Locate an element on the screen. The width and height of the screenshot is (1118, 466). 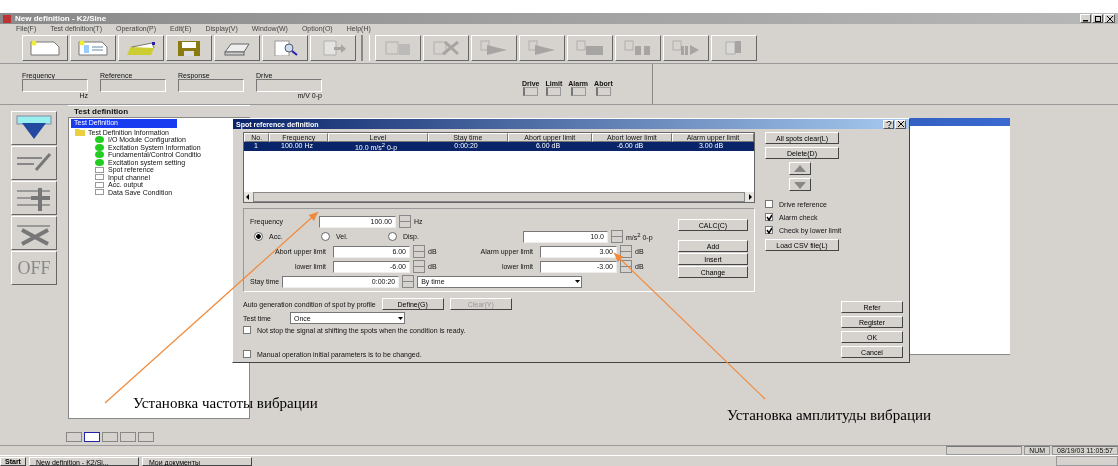
scroll-left-icon is located at coordinates (248, 197).